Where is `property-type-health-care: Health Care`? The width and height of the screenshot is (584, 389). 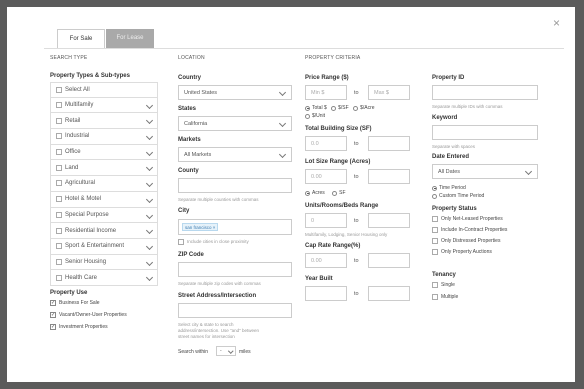 property-type-health-care: Health Care is located at coordinates (104, 278).